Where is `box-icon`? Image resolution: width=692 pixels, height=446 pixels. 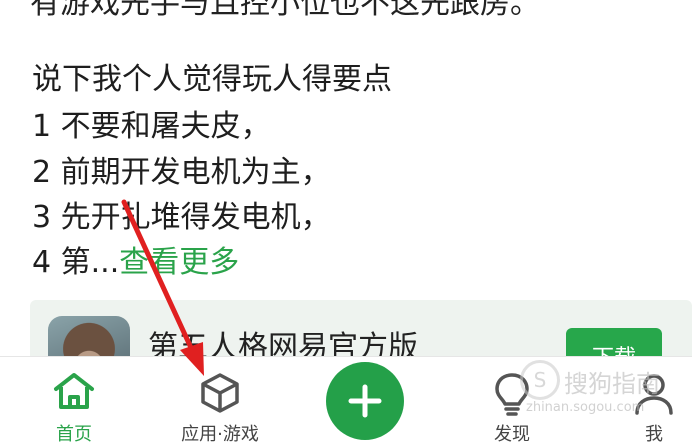
box-icon is located at coordinates (220, 393).